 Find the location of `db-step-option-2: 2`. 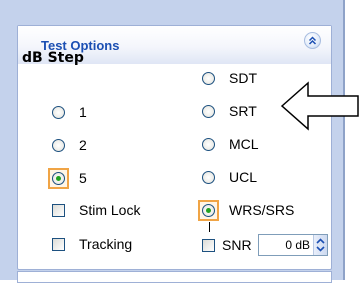

db-step-option-2: 2 is located at coordinates (67, 145).